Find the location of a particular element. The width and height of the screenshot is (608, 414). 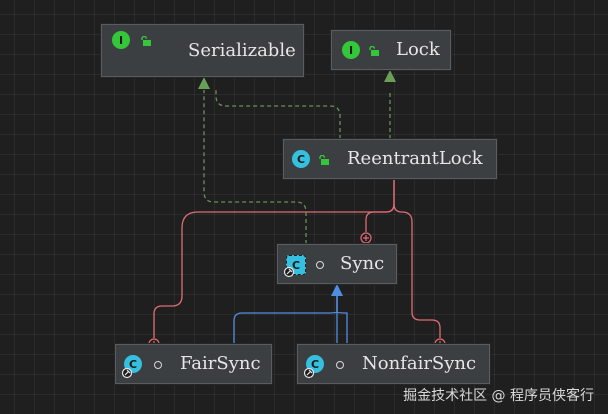

node-label: FairSync is located at coordinates (220, 363).